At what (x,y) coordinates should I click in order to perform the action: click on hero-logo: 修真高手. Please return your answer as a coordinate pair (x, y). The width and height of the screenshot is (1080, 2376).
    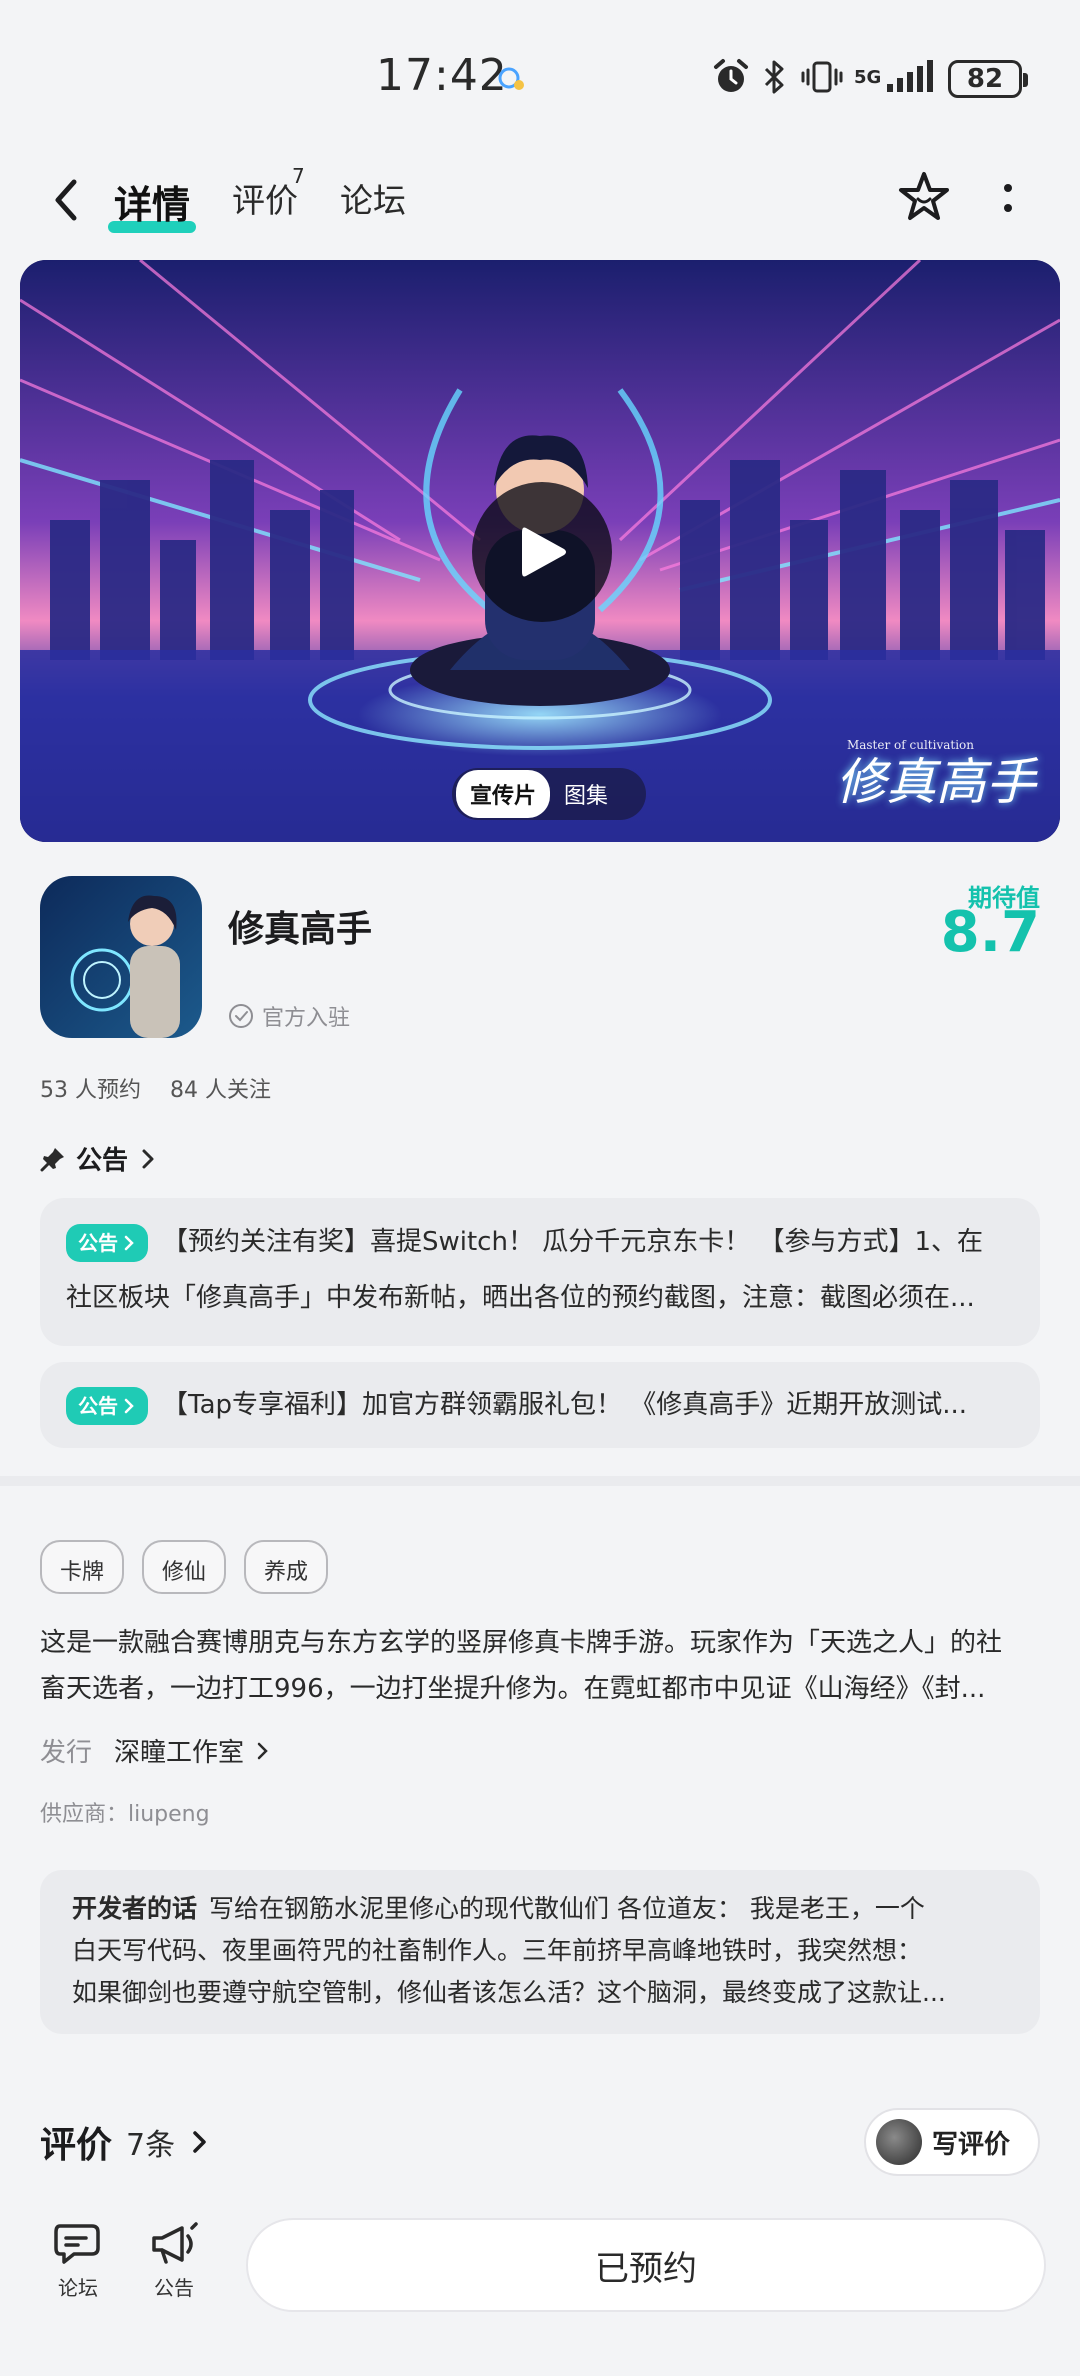
    Looking at the image, I should click on (936, 782).